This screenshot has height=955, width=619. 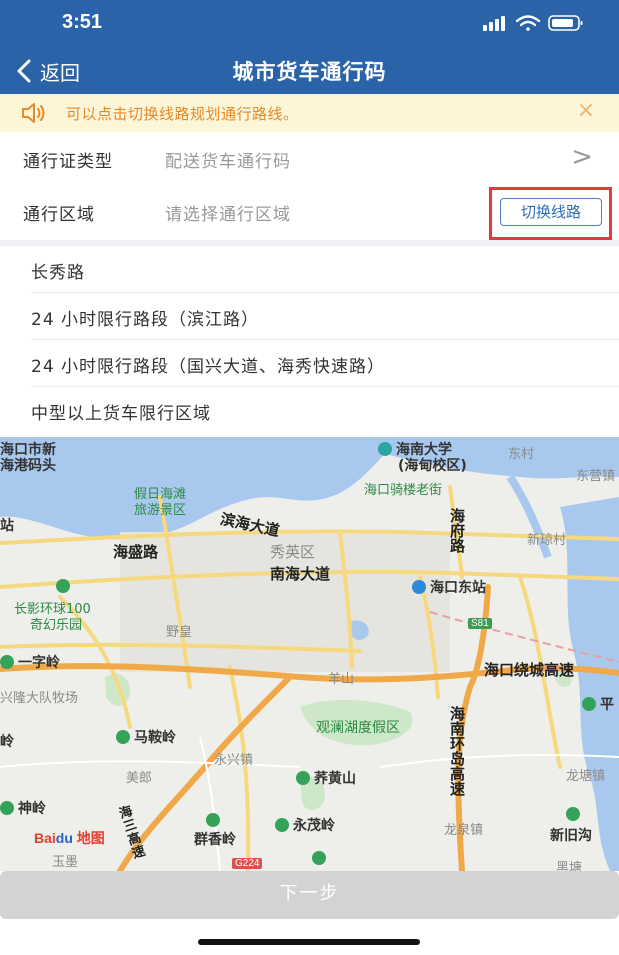 What do you see at coordinates (586, 776) in the screenshot?
I see `map-label-longtang: 龙塘镇` at bounding box center [586, 776].